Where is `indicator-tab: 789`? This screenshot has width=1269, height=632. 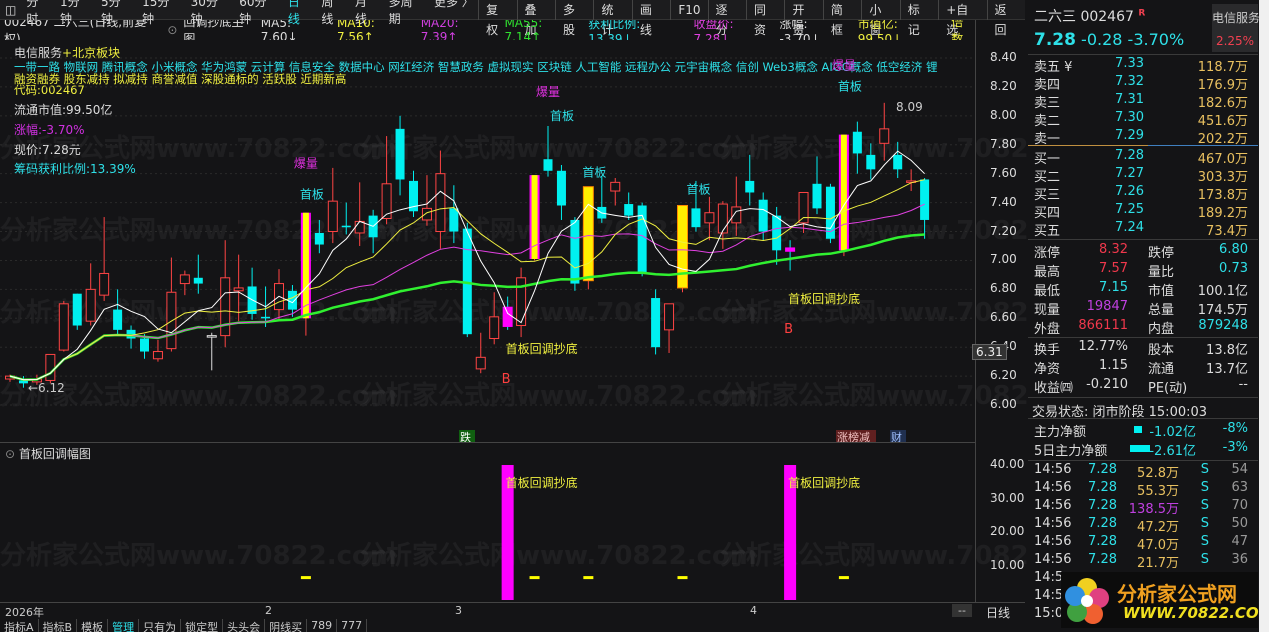 indicator-tab: 789 is located at coordinates (322, 625).